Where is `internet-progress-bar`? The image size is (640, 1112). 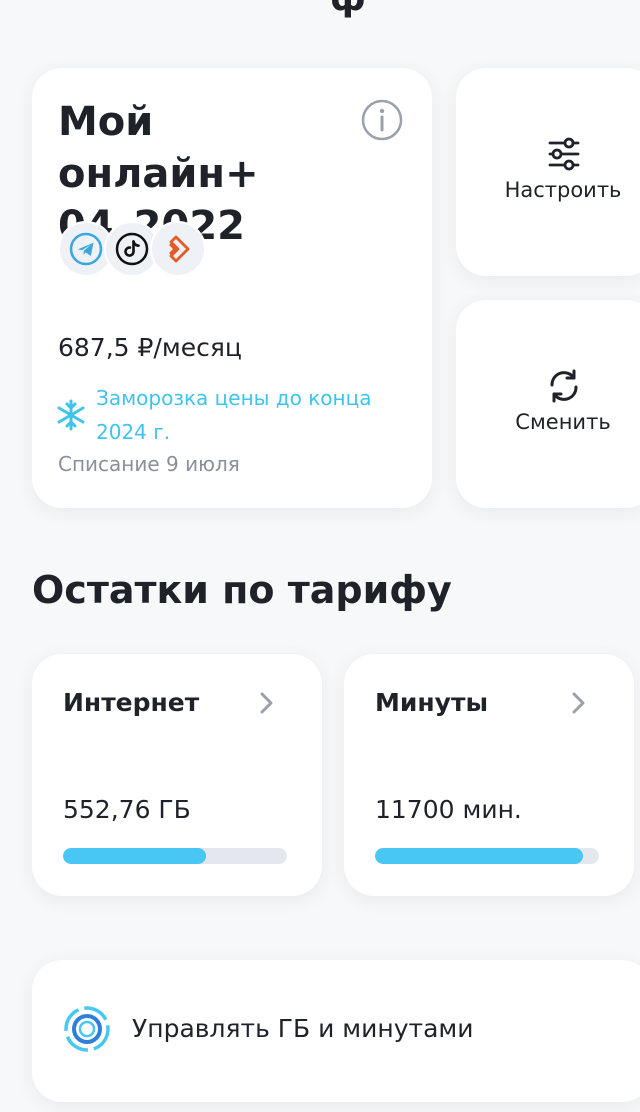
internet-progress-bar is located at coordinates (175, 856).